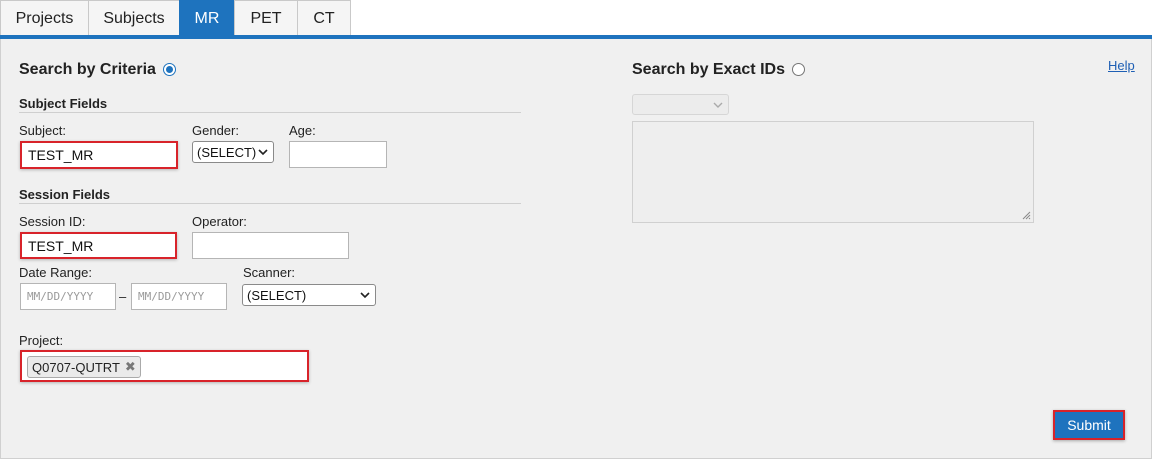 This screenshot has width=1152, height=459. Describe the element at coordinates (708, 69) in the screenshot. I see `exact-ids-title: Search by Exact IDs` at that location.